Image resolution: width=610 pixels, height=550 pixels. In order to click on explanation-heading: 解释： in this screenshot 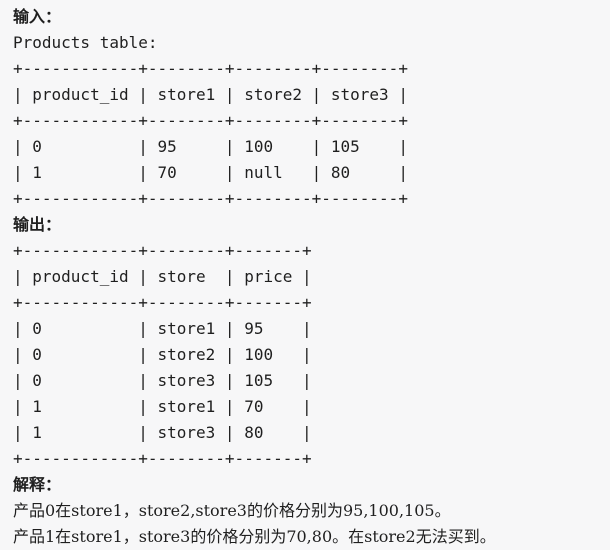, I will do `click(37, 484)`.